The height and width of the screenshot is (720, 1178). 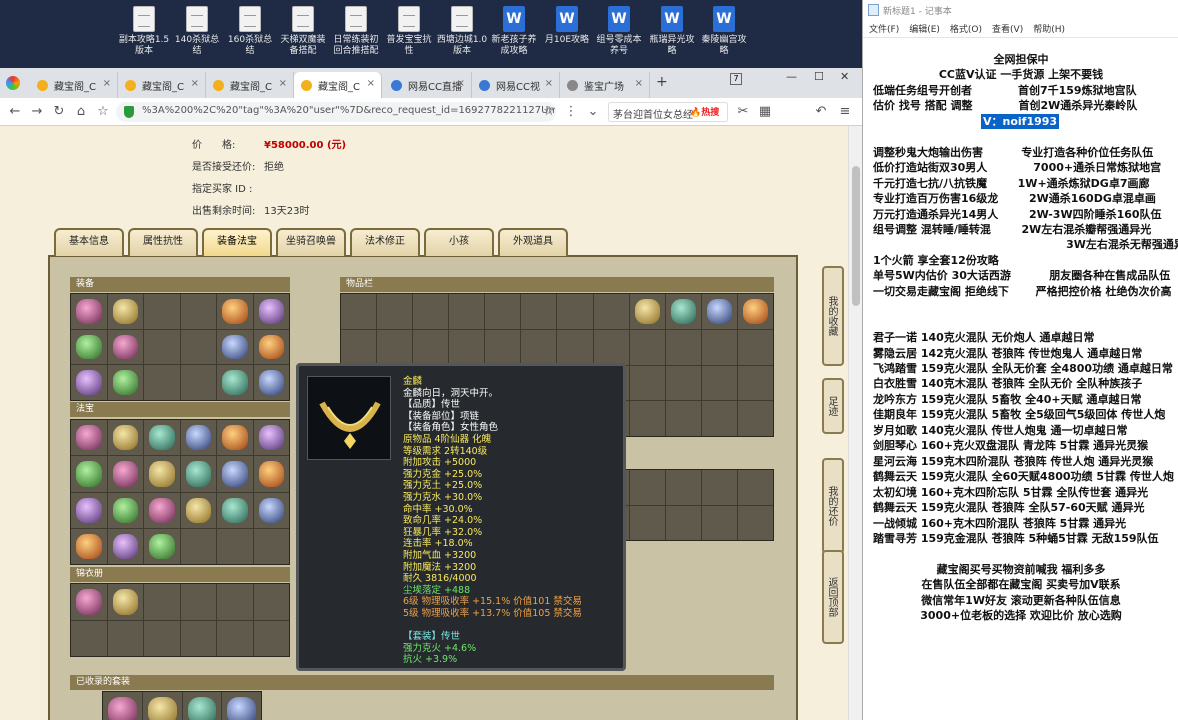 I want to click on page-tab-6: 小孩, so click(x=459, y=242).